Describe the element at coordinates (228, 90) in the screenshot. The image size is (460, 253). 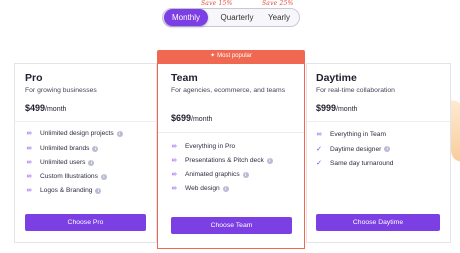
I see `plan-description-team: For agencies, ecommerce, and teams` at that location.